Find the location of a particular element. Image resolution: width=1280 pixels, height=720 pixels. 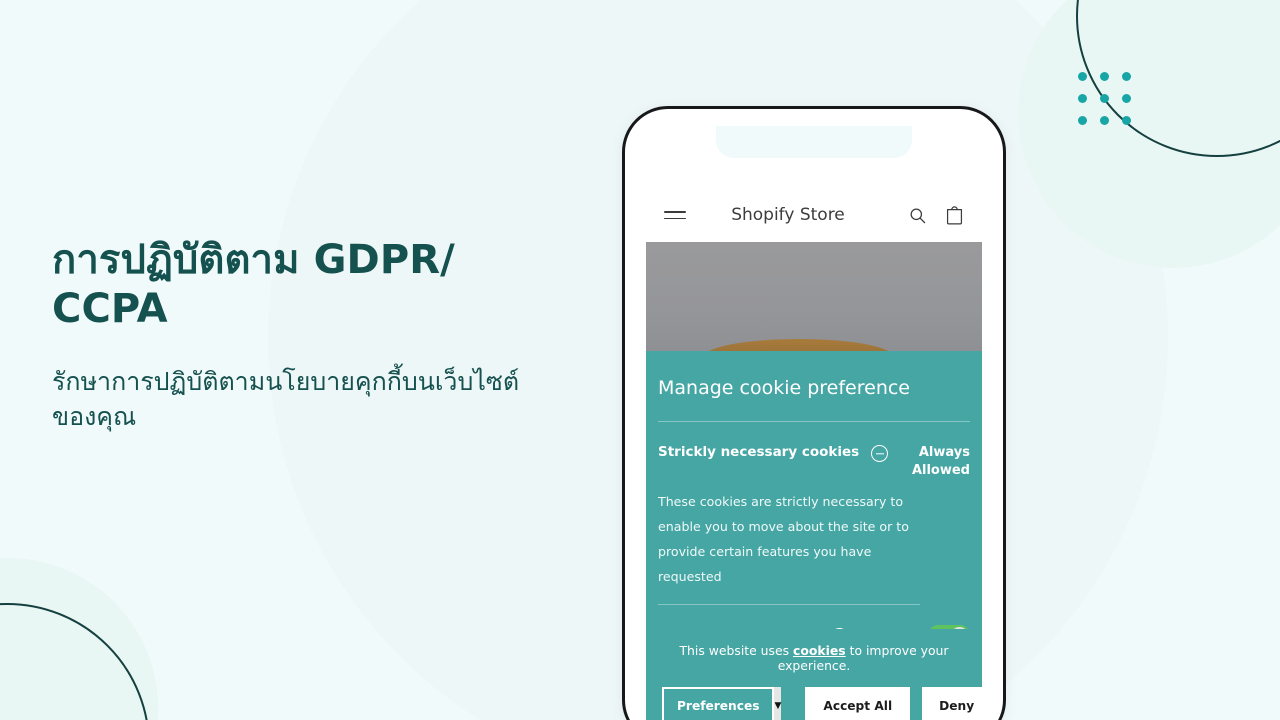

store-title: Shopify Store is located at coordinates (788, 215).